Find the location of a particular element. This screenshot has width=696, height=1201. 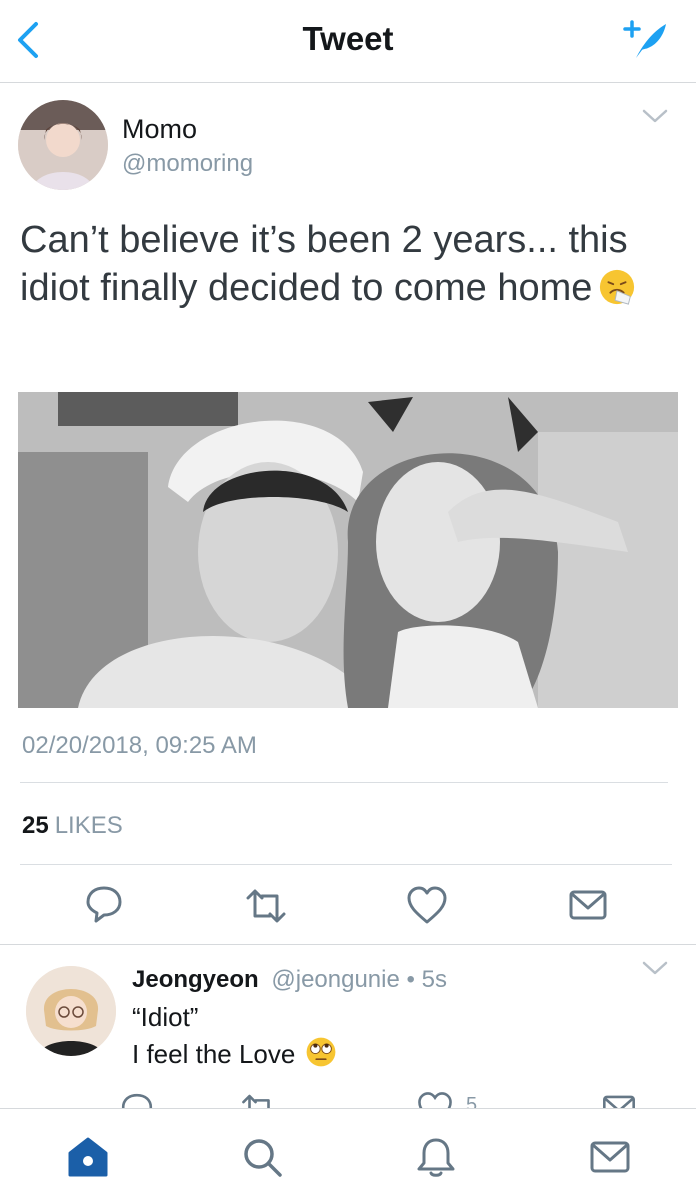

reply-icon is located at coordinates (104, 904).